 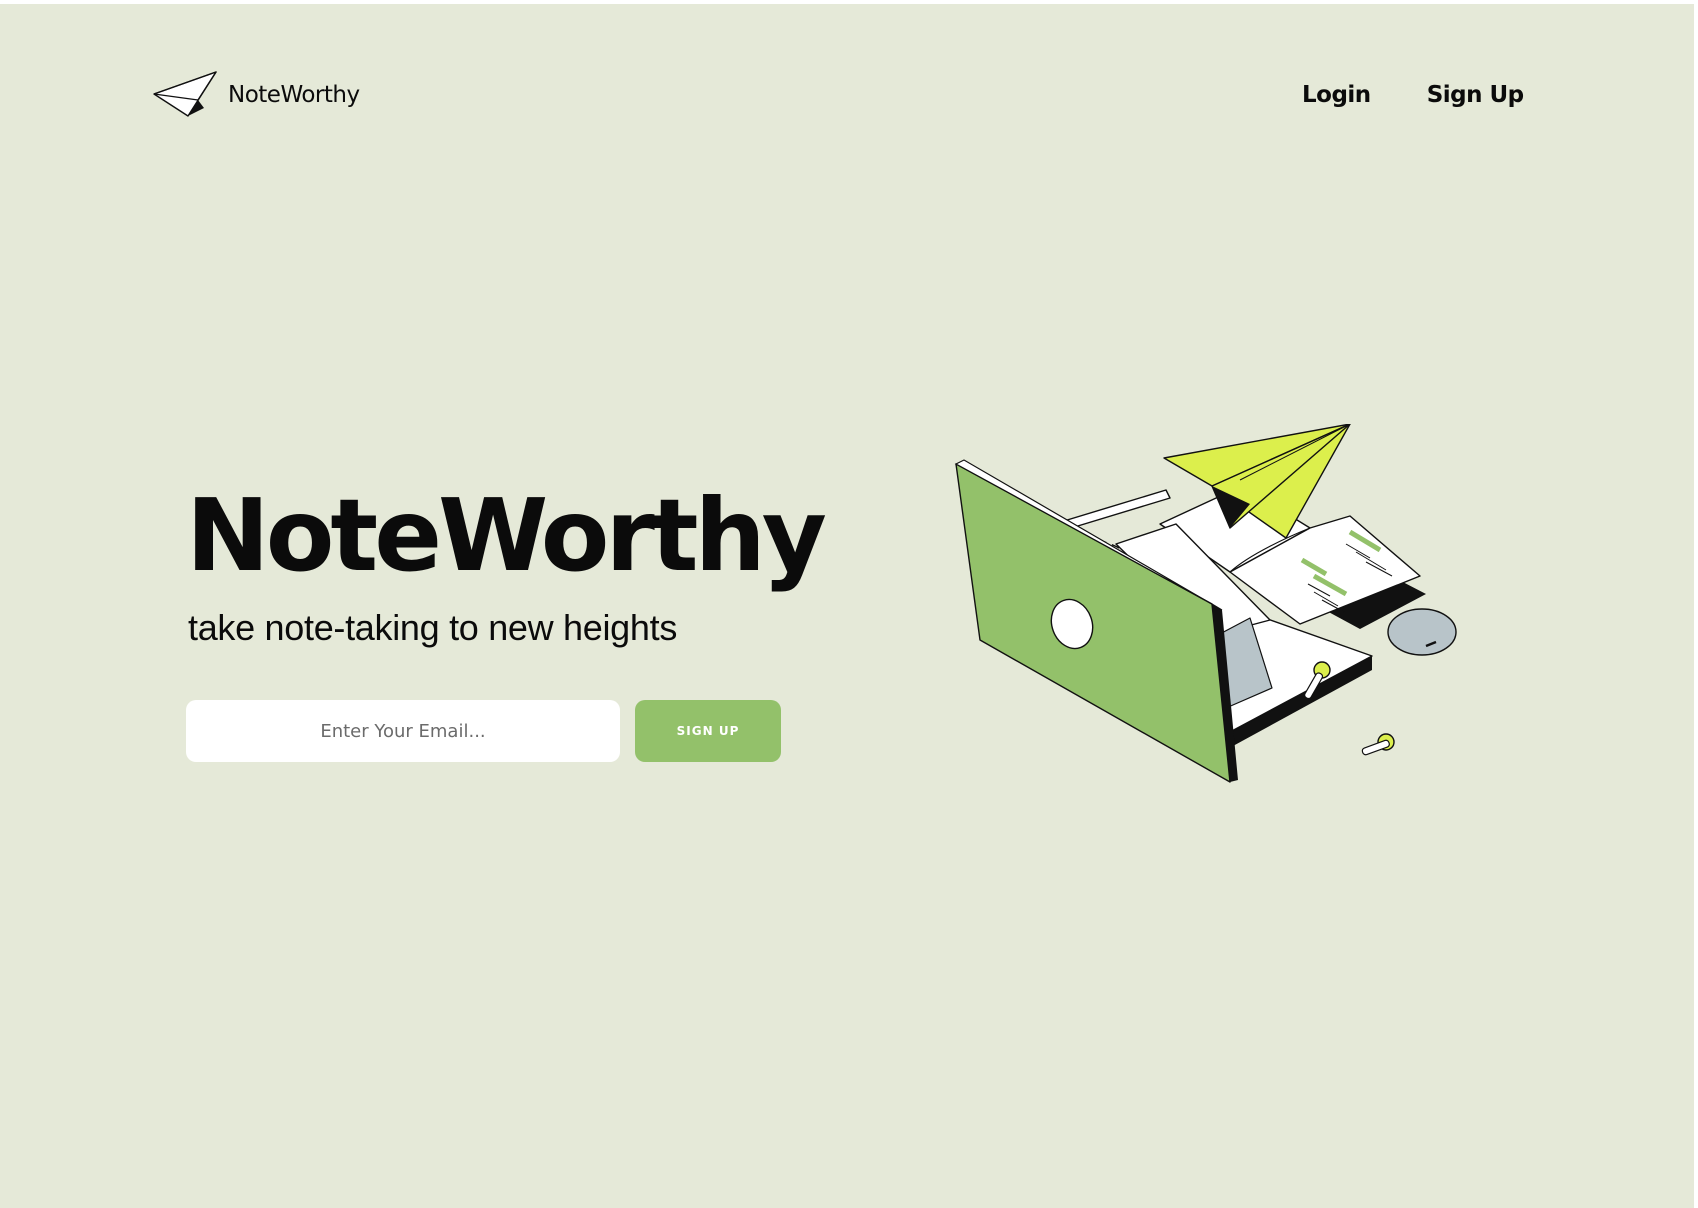 What do you see at coordinates (1422, 632) in the screenshot?
I see `mouse-icon` at bounding box center [1422, 632].